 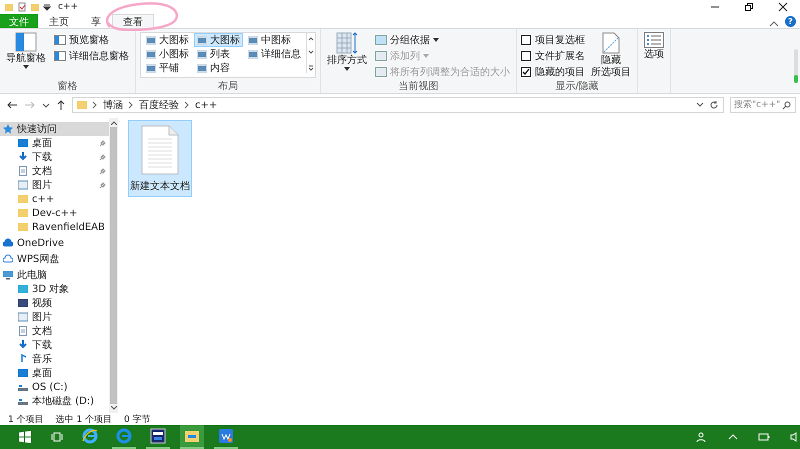 I want to click on show-hidden-icons-caret-icon, so click(x=733, y=437).